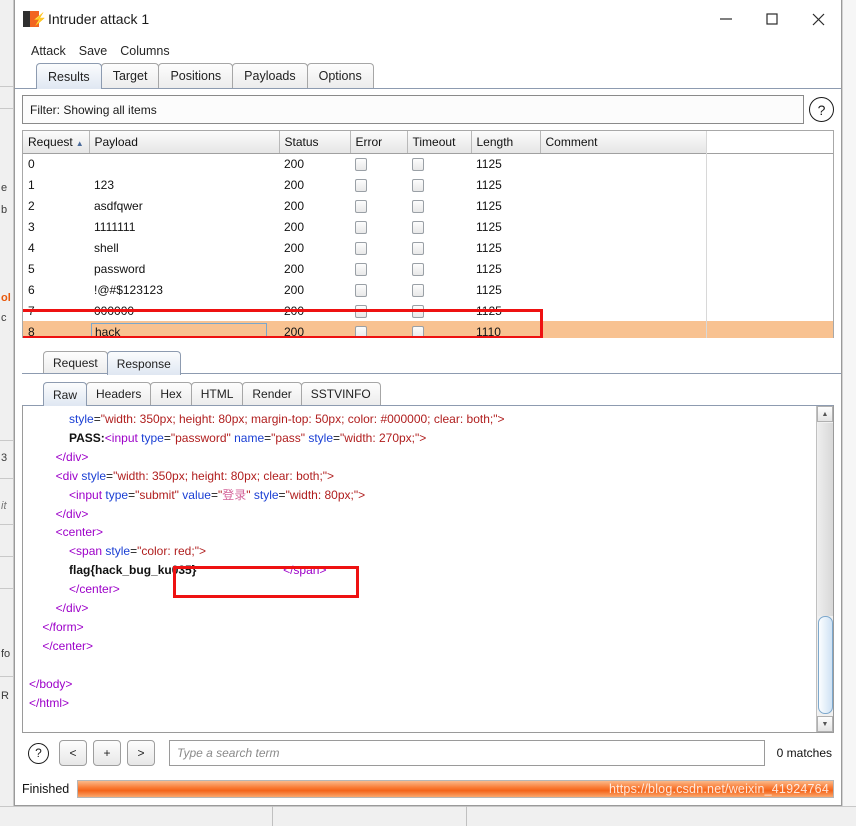 Image resolution: width=856 pixels, height=826 pixels. Describe the element at coordinates (171, 393) in the screenshot. I see `tab-hex: Hex` at that location.